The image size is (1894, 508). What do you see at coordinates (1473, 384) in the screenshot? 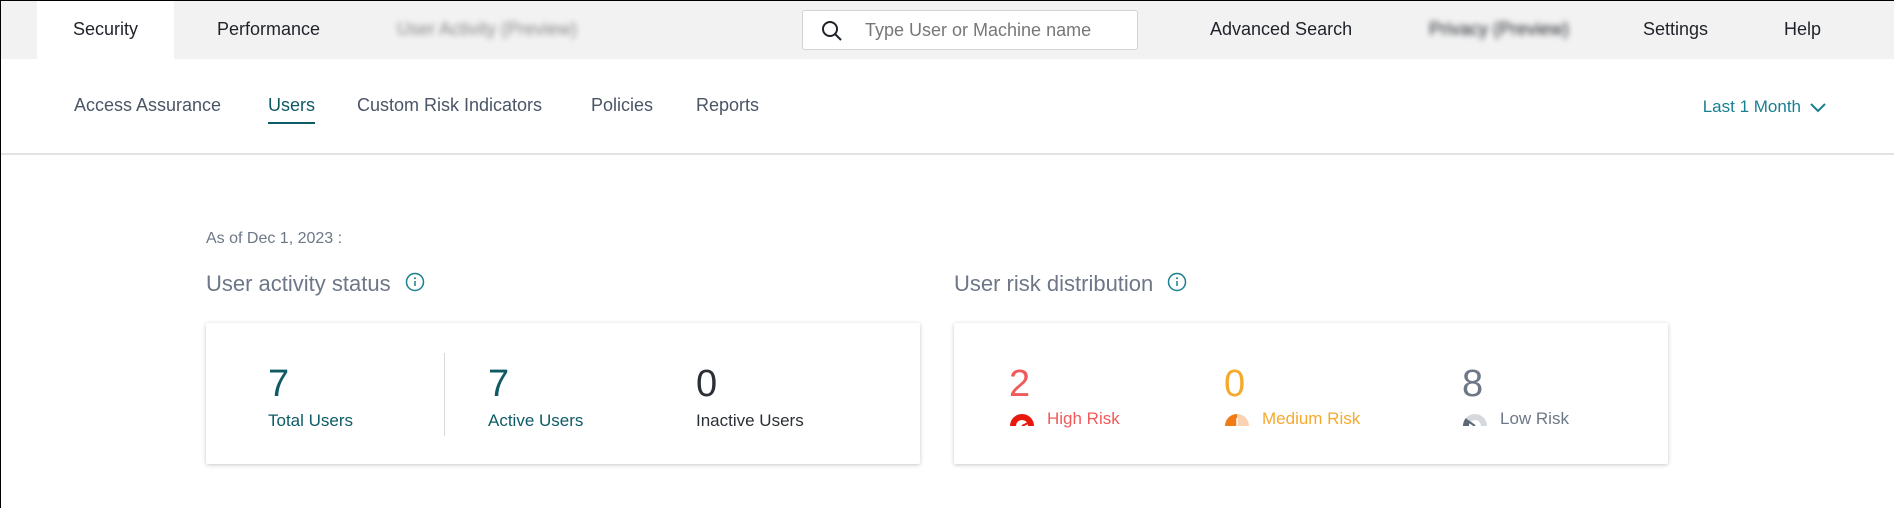
I see `low-risk-value: 8` at bounding box center [1473, 384].